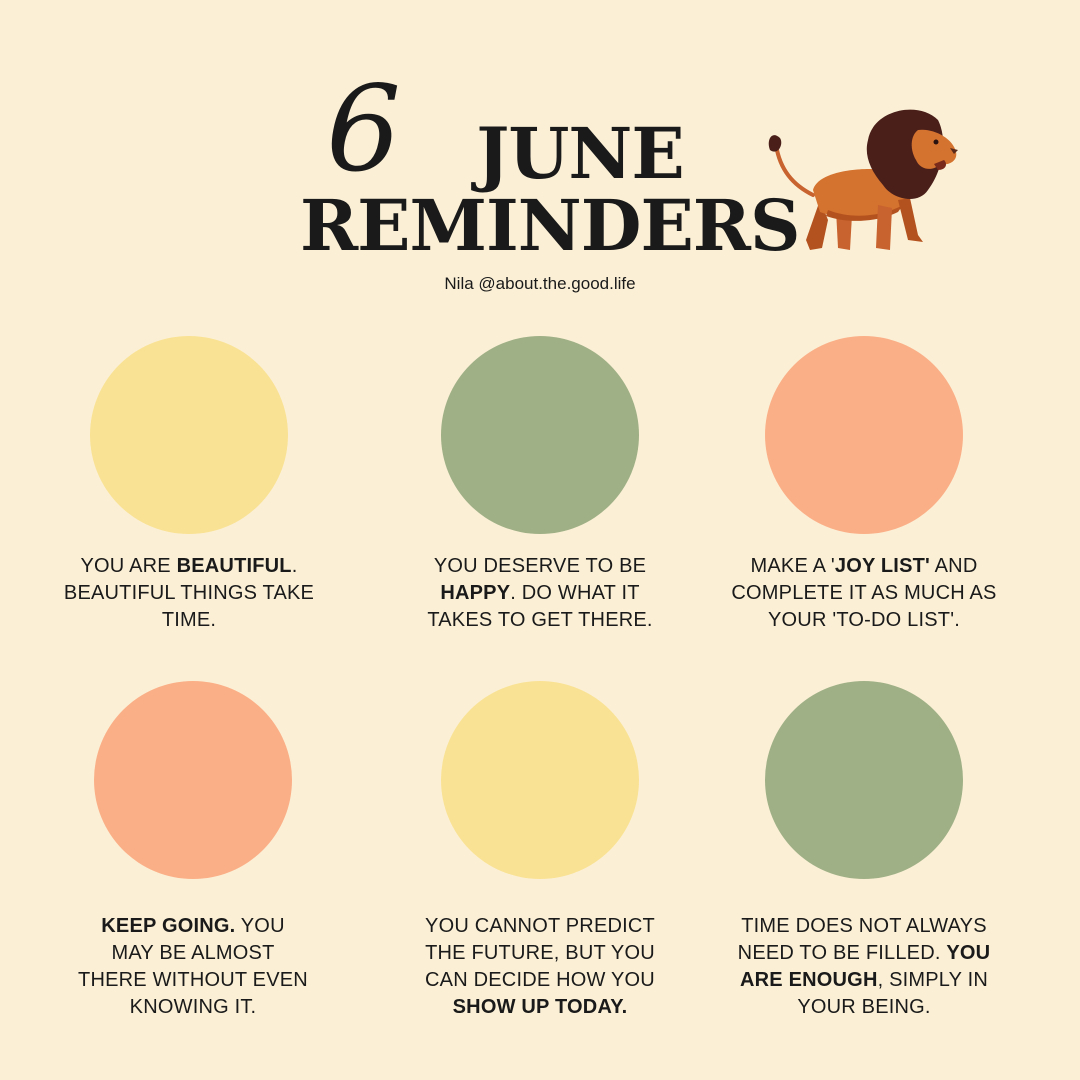 This screenshot has height=1080, width=1080. I want to click on reminder-5-part-2: SHOW UP TODAY., so click(540, 1007).